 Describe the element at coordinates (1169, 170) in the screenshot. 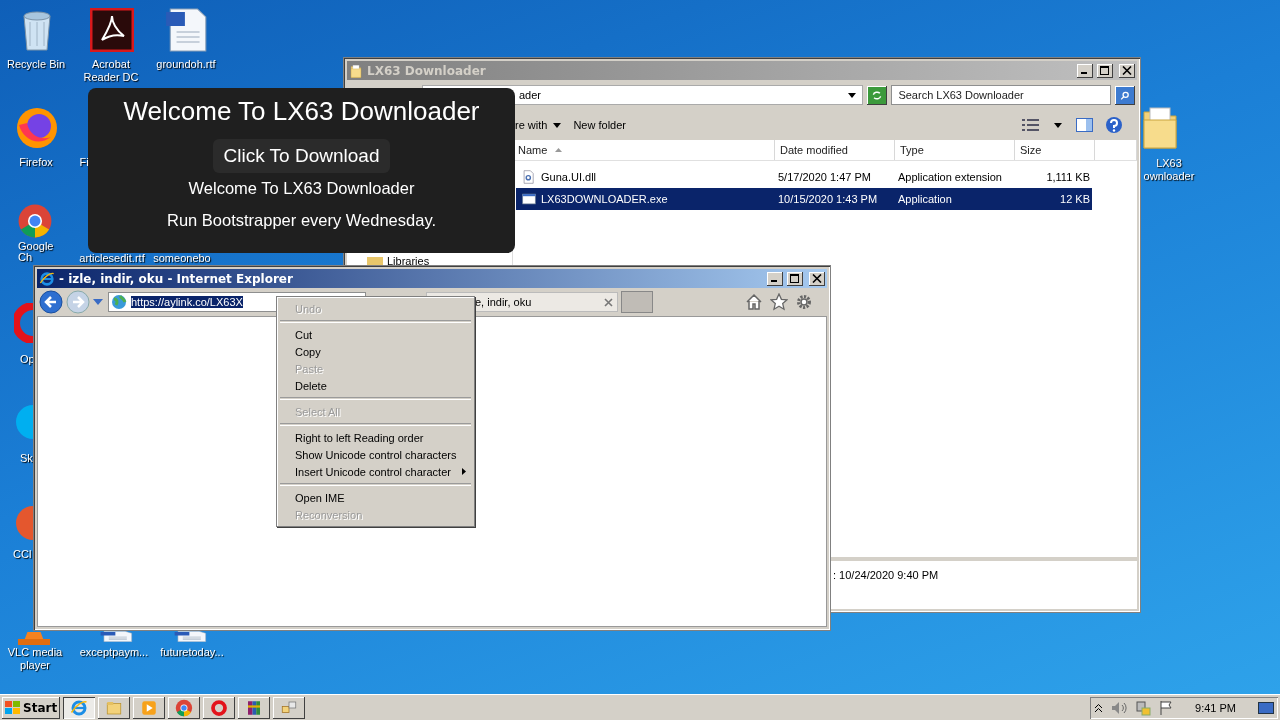

I see `icon-label: LX63 ownloader` at that location.